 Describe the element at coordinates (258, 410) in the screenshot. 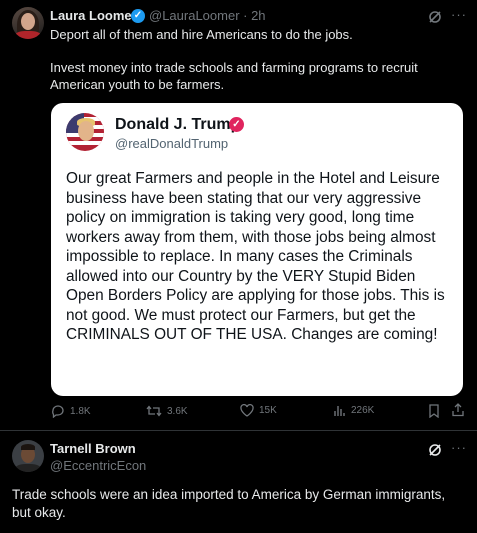

I see `like-button: 15K` at that location.